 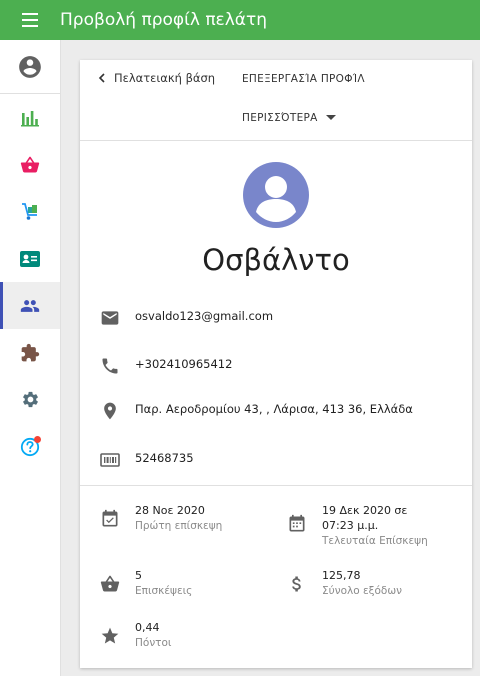 What do you see at coordinates (185, 638) in the screenshot?
I see `stat-points: 0,44 Πόντοι` at bounding box center [185, 638].